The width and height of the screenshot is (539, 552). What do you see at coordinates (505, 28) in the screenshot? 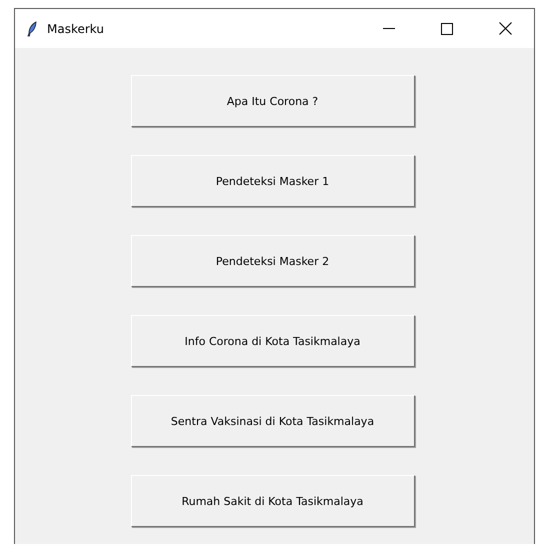
I see `close-icon` at bounding box center [505, 28].